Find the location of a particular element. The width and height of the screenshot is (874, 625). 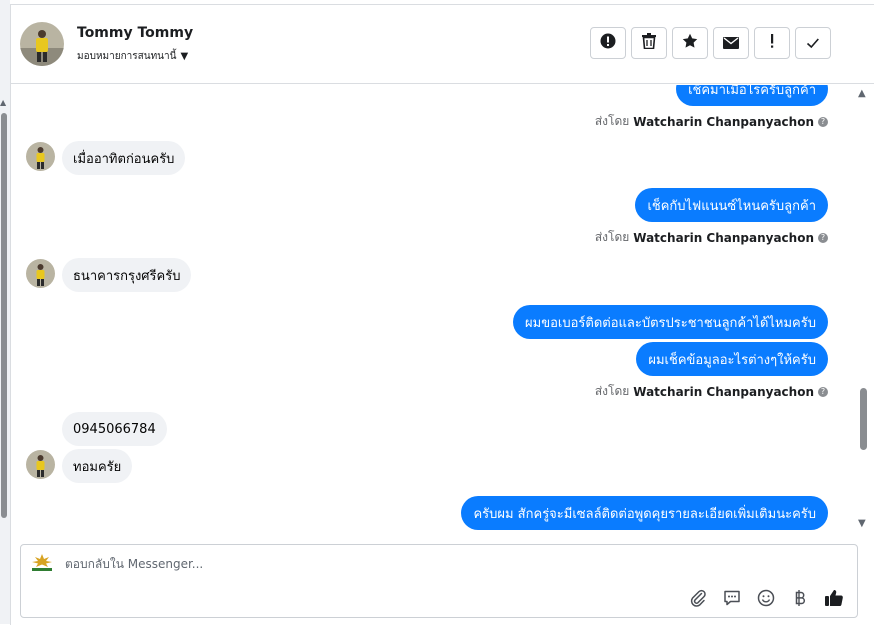

baht-icon is located at coordinates (800, 598).